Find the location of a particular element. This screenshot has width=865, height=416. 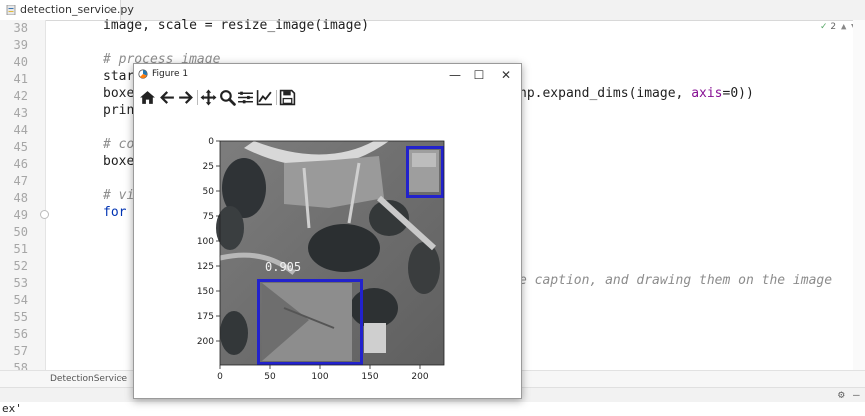

code-comment: # co is located at coordinates (119, 144).